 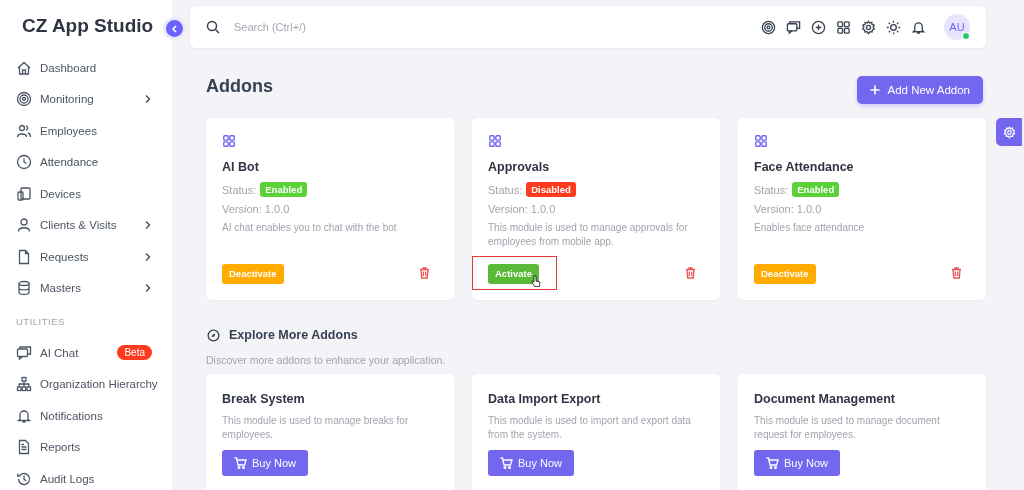 What do you see at coordinates (893, 27) in the screenshot?
I see `sun-icon` at bounding box center [893, 27].